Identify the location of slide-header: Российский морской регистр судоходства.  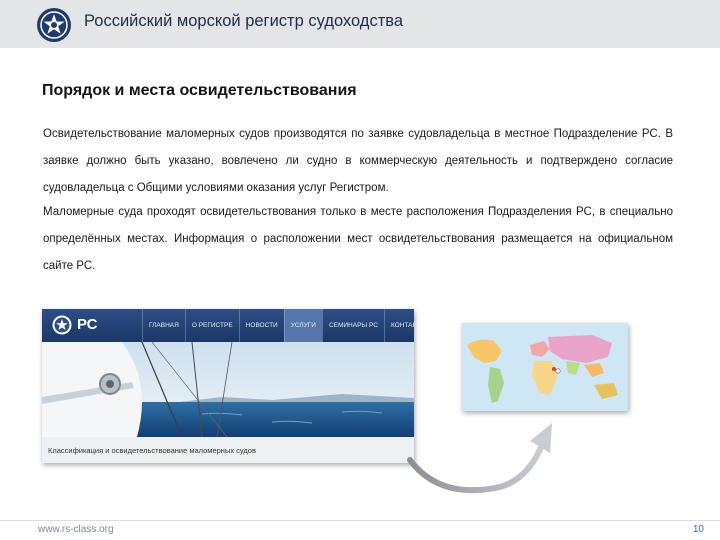
(360, 24).